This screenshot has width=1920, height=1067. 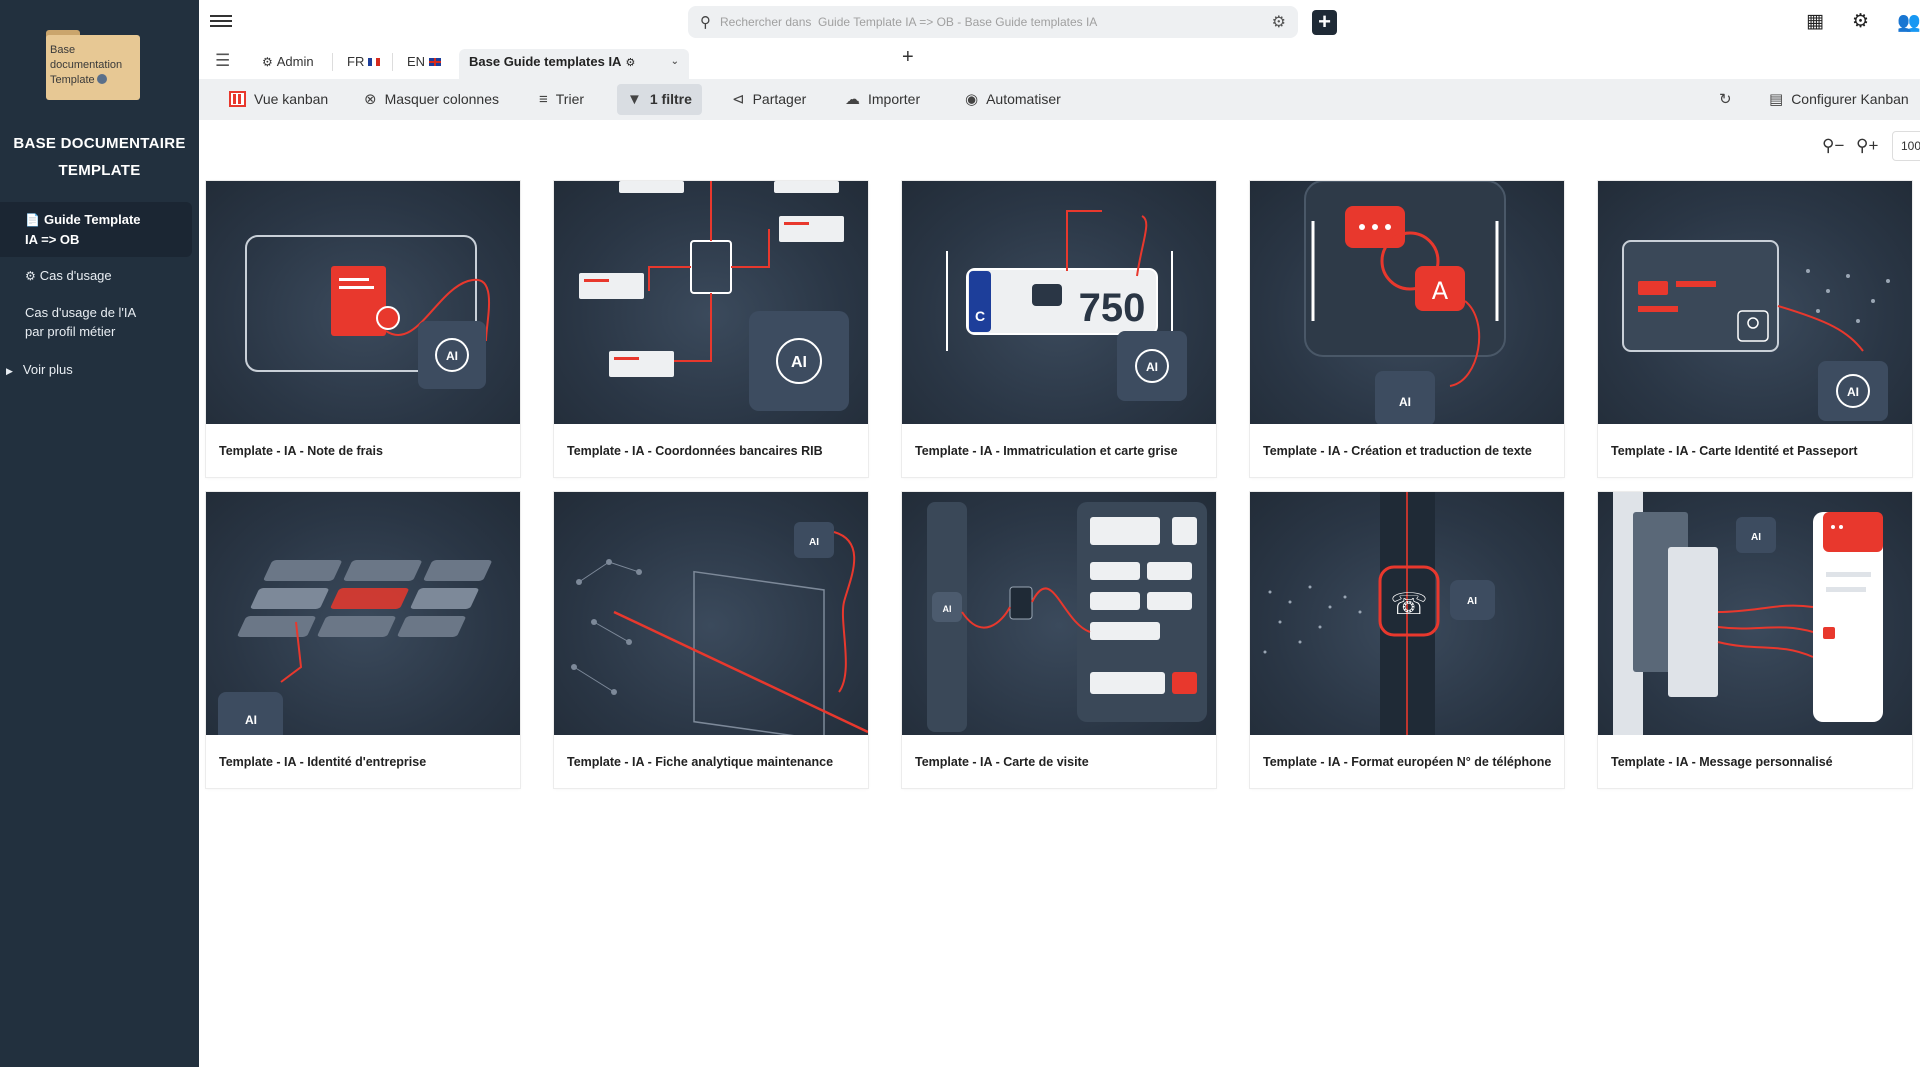 What do you see at coordinates (659, 99) in the screenshot?
I see `filter-button: ▼ 1 filtre` at bounding box center [659, 99].